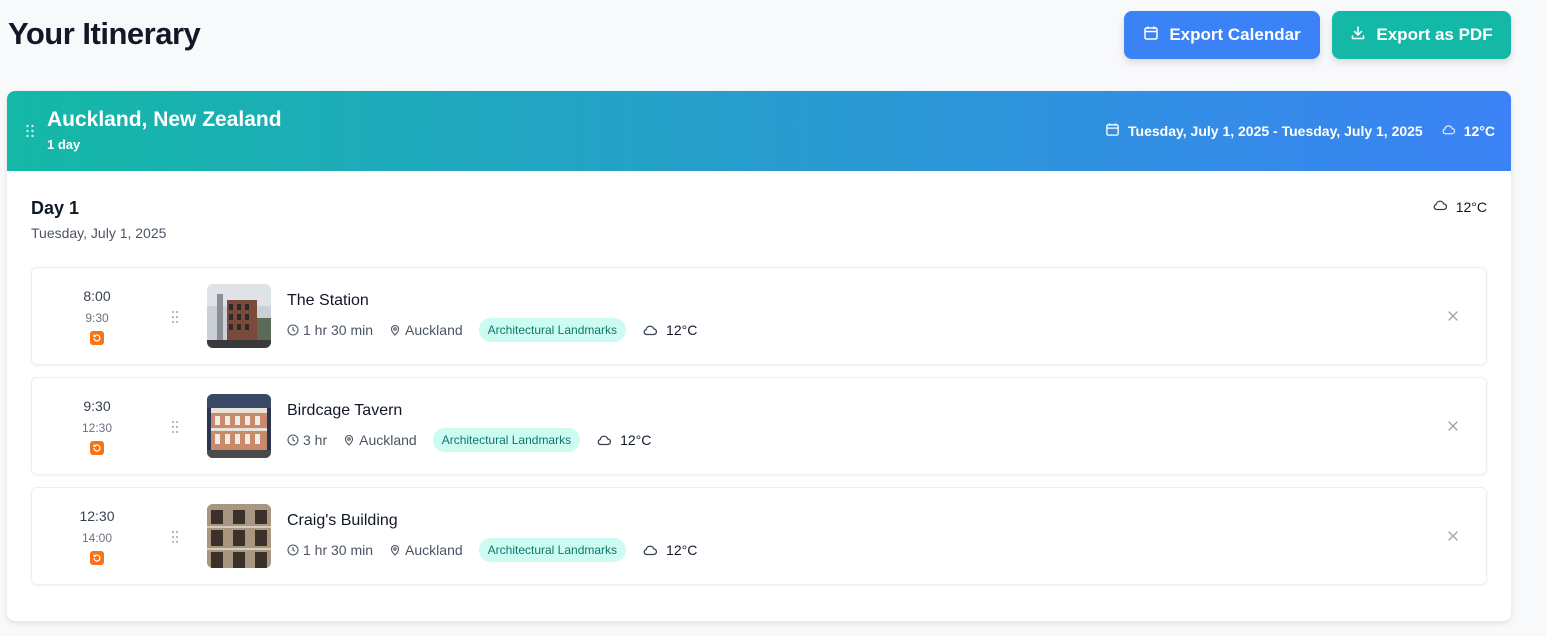  I want to click on activity-duration: 3 hr, so click(315, 440).